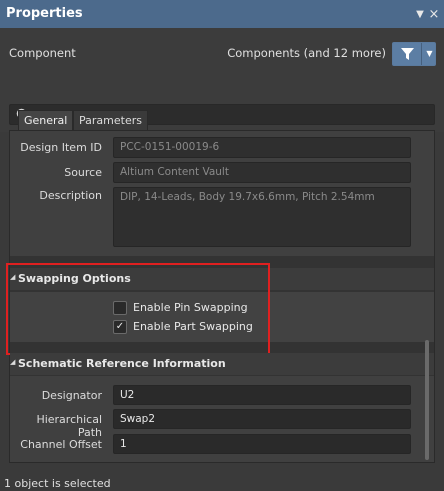  Describe the element at coordinates (262, 147) in the screenshot. I see `design-item-id-field: PCC-0151-00019-6` at that location.